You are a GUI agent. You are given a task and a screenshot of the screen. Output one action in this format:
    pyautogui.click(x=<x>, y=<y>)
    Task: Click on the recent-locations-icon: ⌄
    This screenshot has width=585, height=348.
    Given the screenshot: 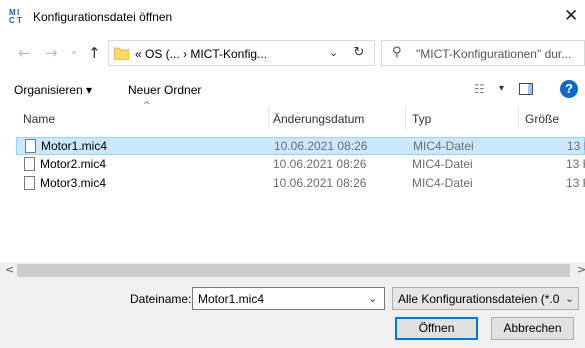 What is the action you would take?
    pyautogui.click(x=74, y=50)
    